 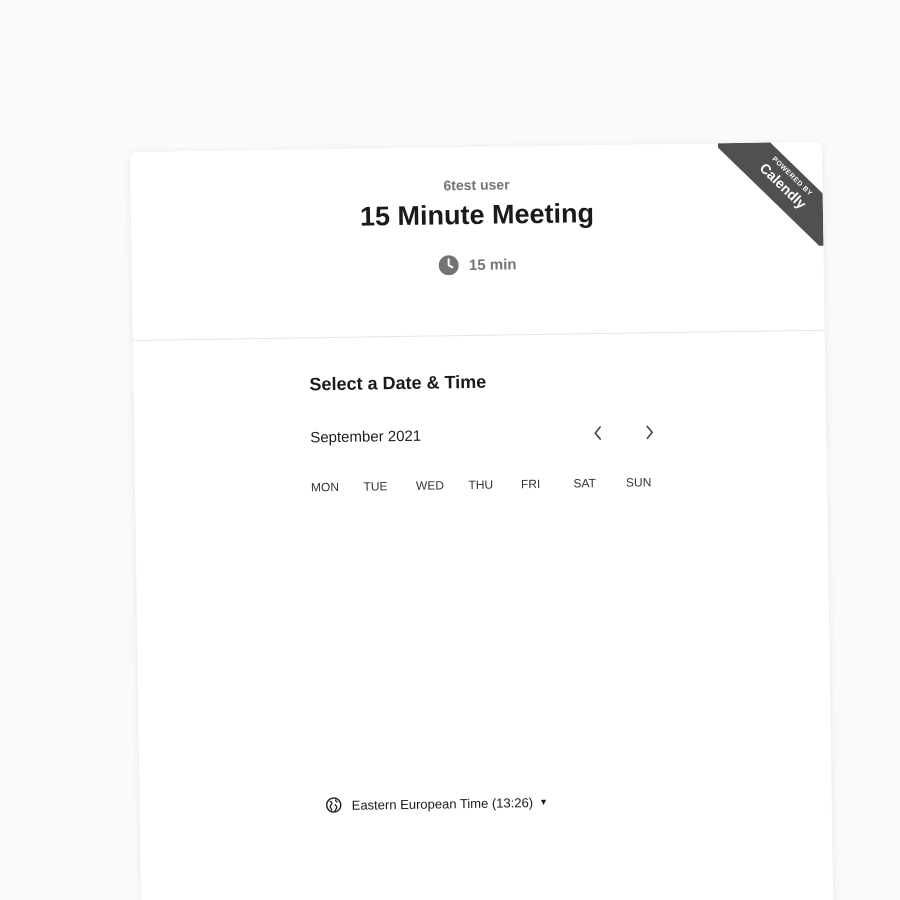 What do you see at coordinates (530, 484) in the screenshot?
I see `weekday-fri: FRI` at bounding box center [530, 484].